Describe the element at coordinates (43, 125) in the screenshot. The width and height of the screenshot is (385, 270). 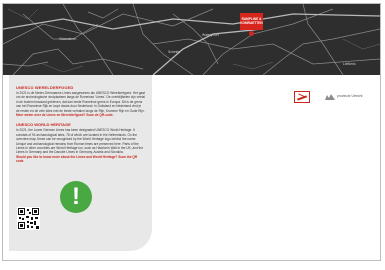
I see `heading-unesco-en: UNESCO WORLD HERITAGE` at that location.